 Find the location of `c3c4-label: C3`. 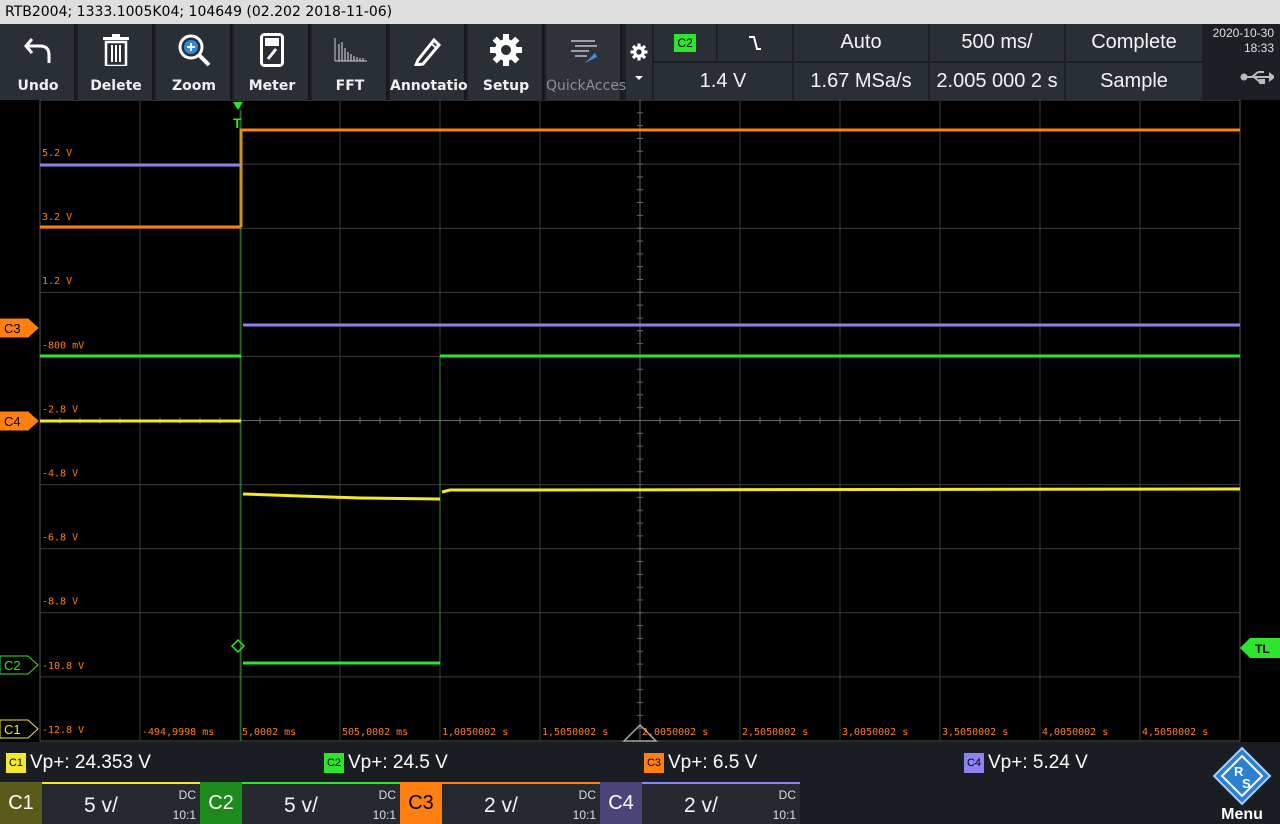

c3c4-label: C3 is located at coordinates (12, 328).